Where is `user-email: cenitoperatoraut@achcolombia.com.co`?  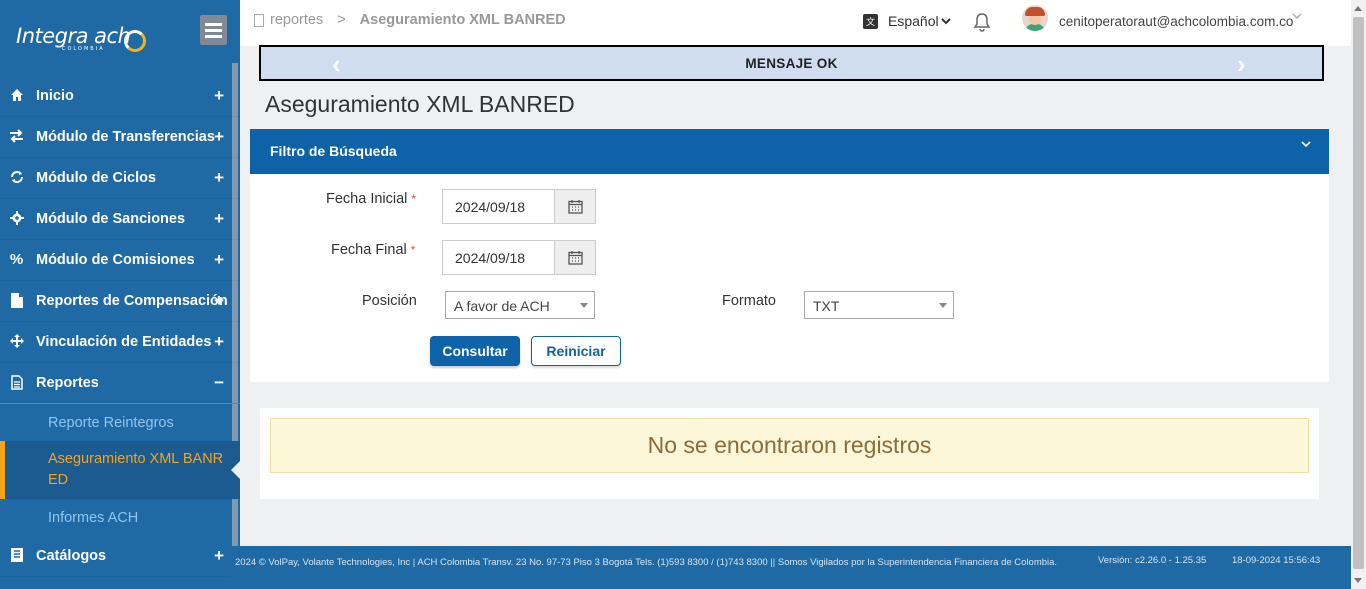 user-email: cenitoperatoraut@achcolombia.com.co is located at coordinates (1176, 21).